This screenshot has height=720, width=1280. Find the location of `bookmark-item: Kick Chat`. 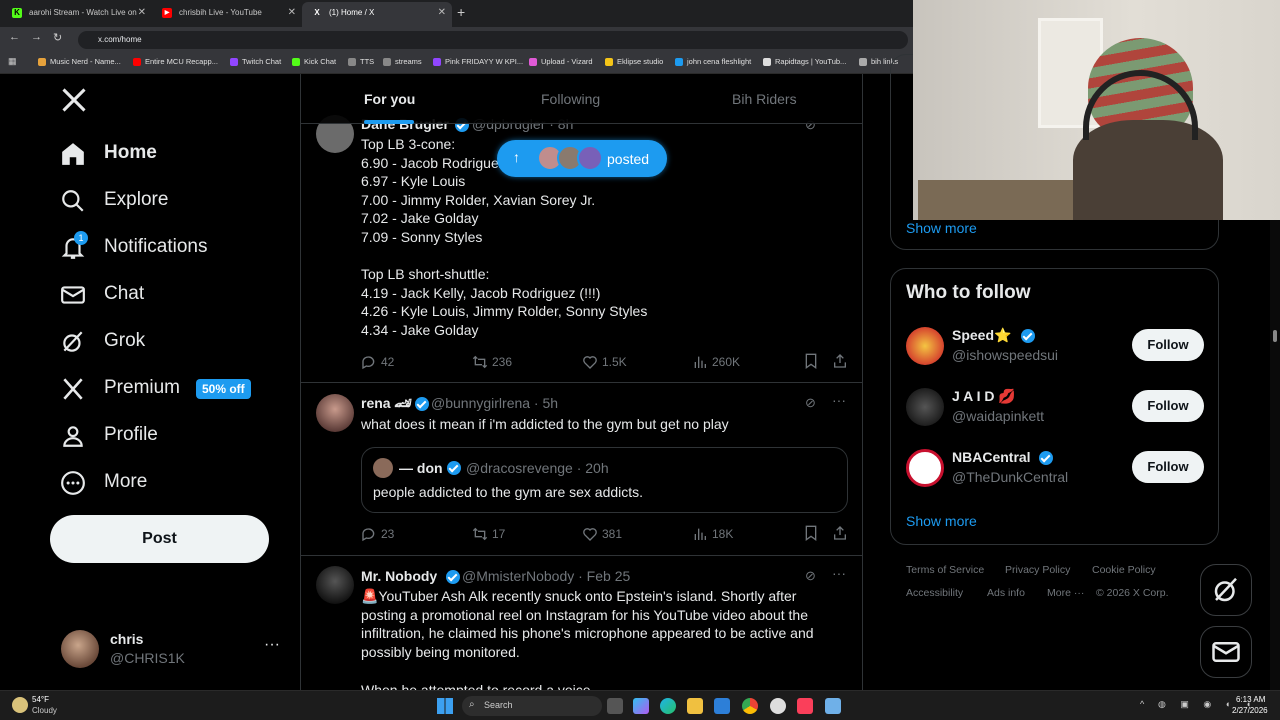

bookmark-item: Kick Chat is located at coordinates (314, 62).